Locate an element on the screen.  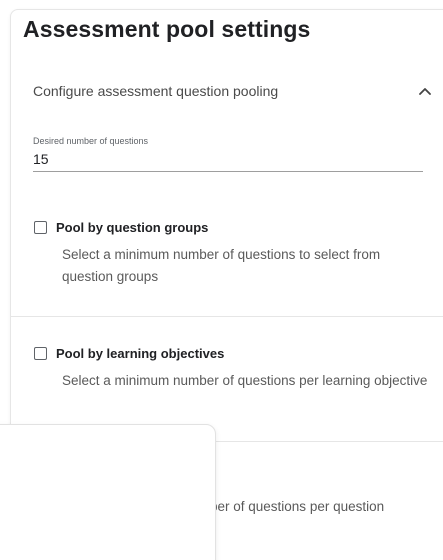
pool-by-learning-objectives-checkbox is located at coordinates (40, 353).